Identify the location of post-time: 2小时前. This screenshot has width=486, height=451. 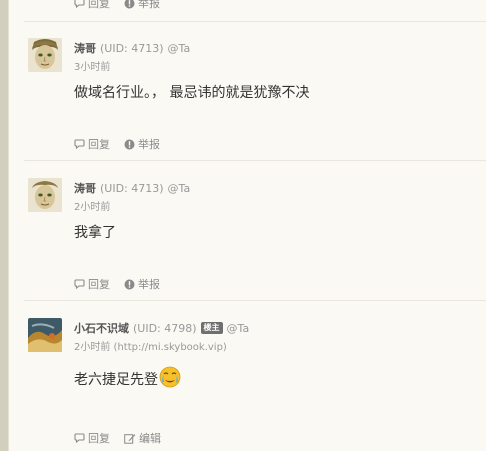
(92, 207).